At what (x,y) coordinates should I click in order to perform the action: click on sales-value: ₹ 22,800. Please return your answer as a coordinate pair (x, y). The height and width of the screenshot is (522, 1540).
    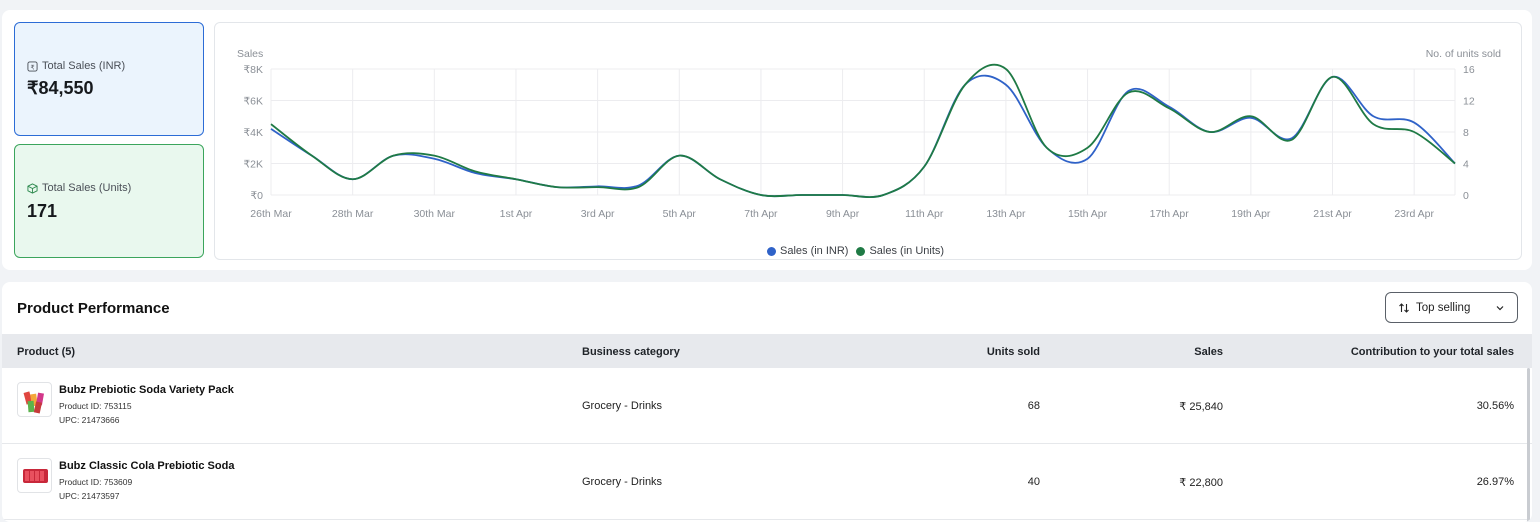
    Looking at the image, I should click on (1201, 483).